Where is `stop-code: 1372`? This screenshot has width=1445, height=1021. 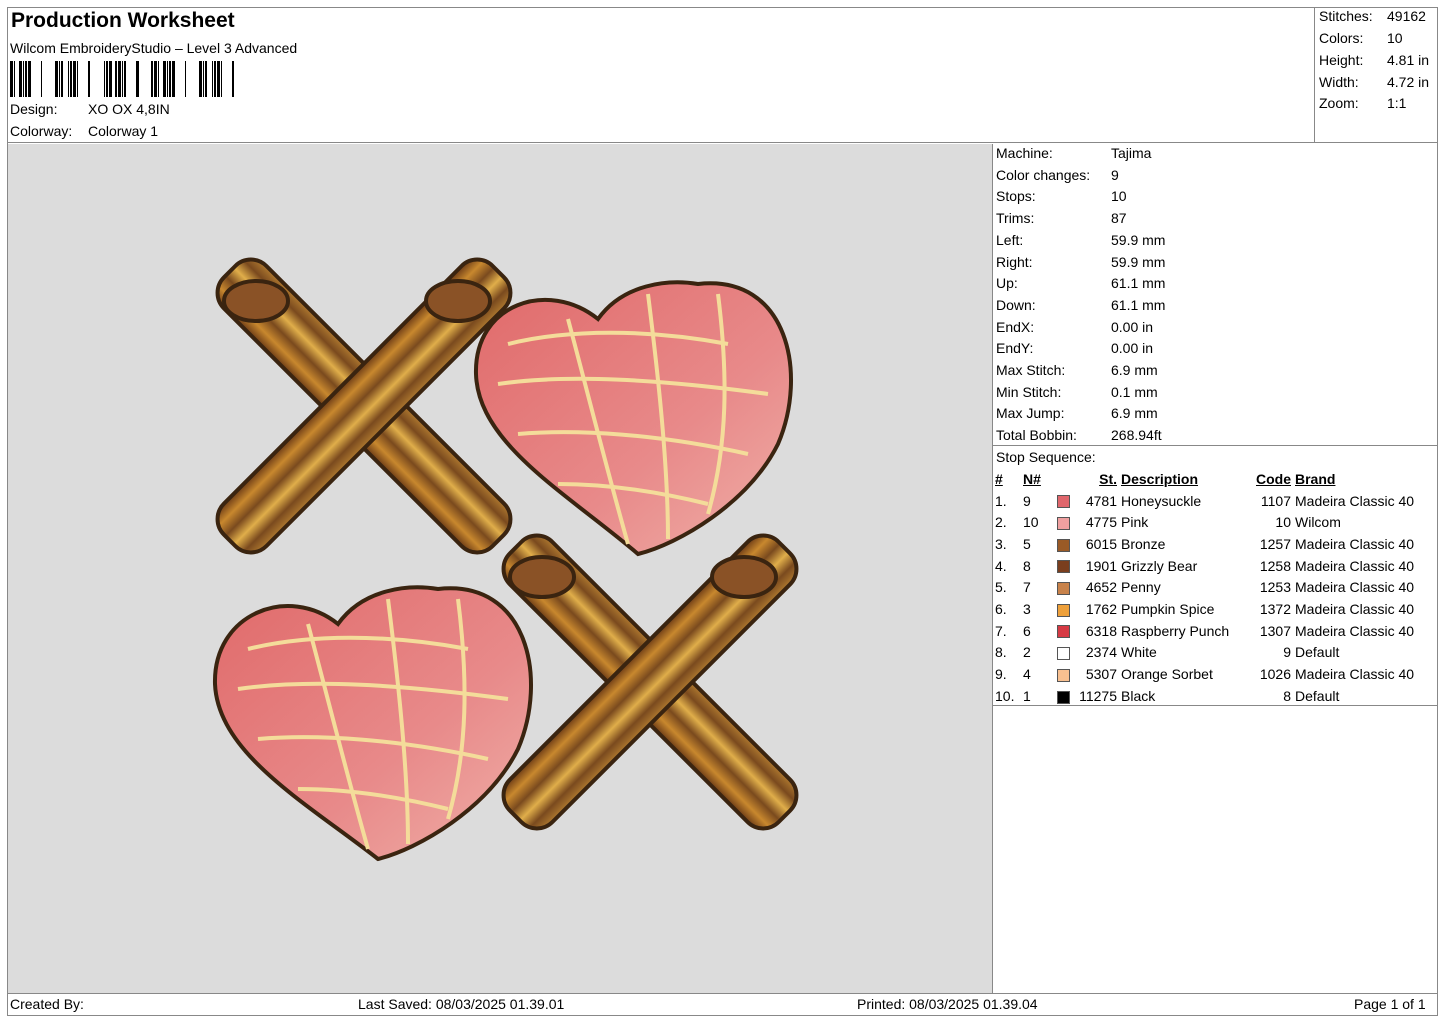 stop-code: 1372 is located at coordinates (1275, 608).